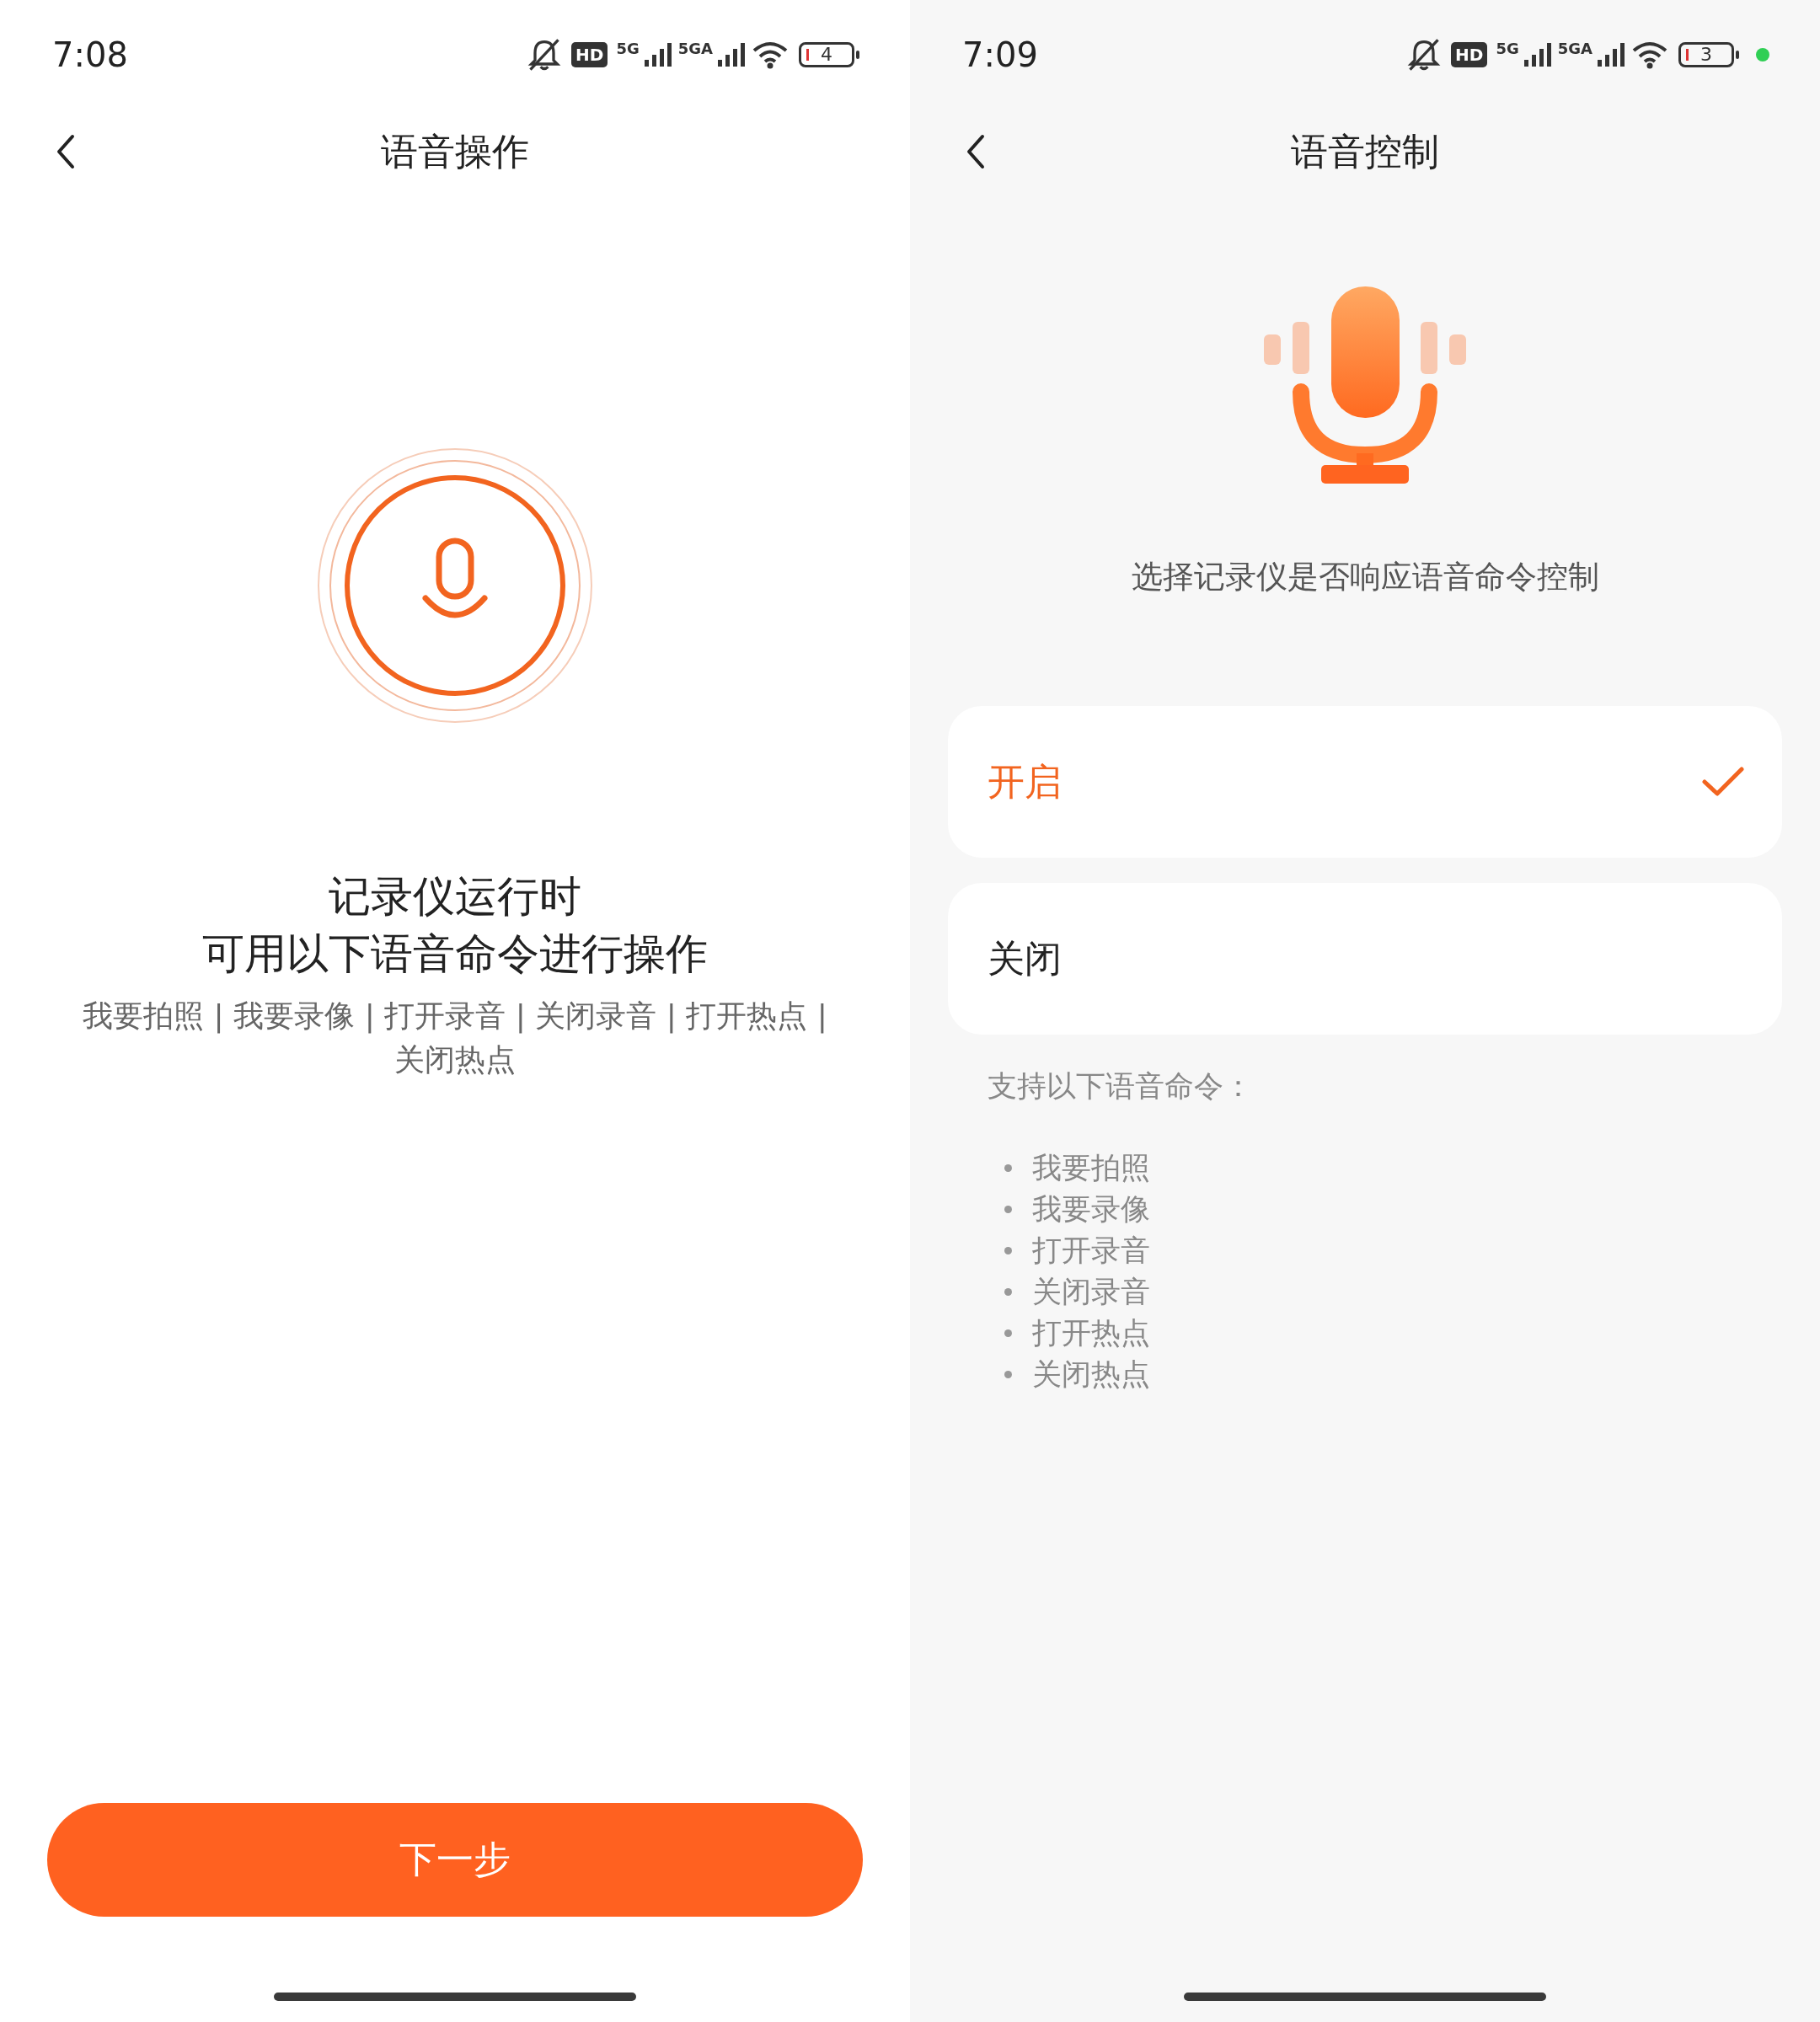 Image resolution: width=1820 pixels, height=2022 pixels. What do you see at coordinates (455, 151) in the screenshot?
I see `page-title: 语音操作` at bounding box center [455, 151].